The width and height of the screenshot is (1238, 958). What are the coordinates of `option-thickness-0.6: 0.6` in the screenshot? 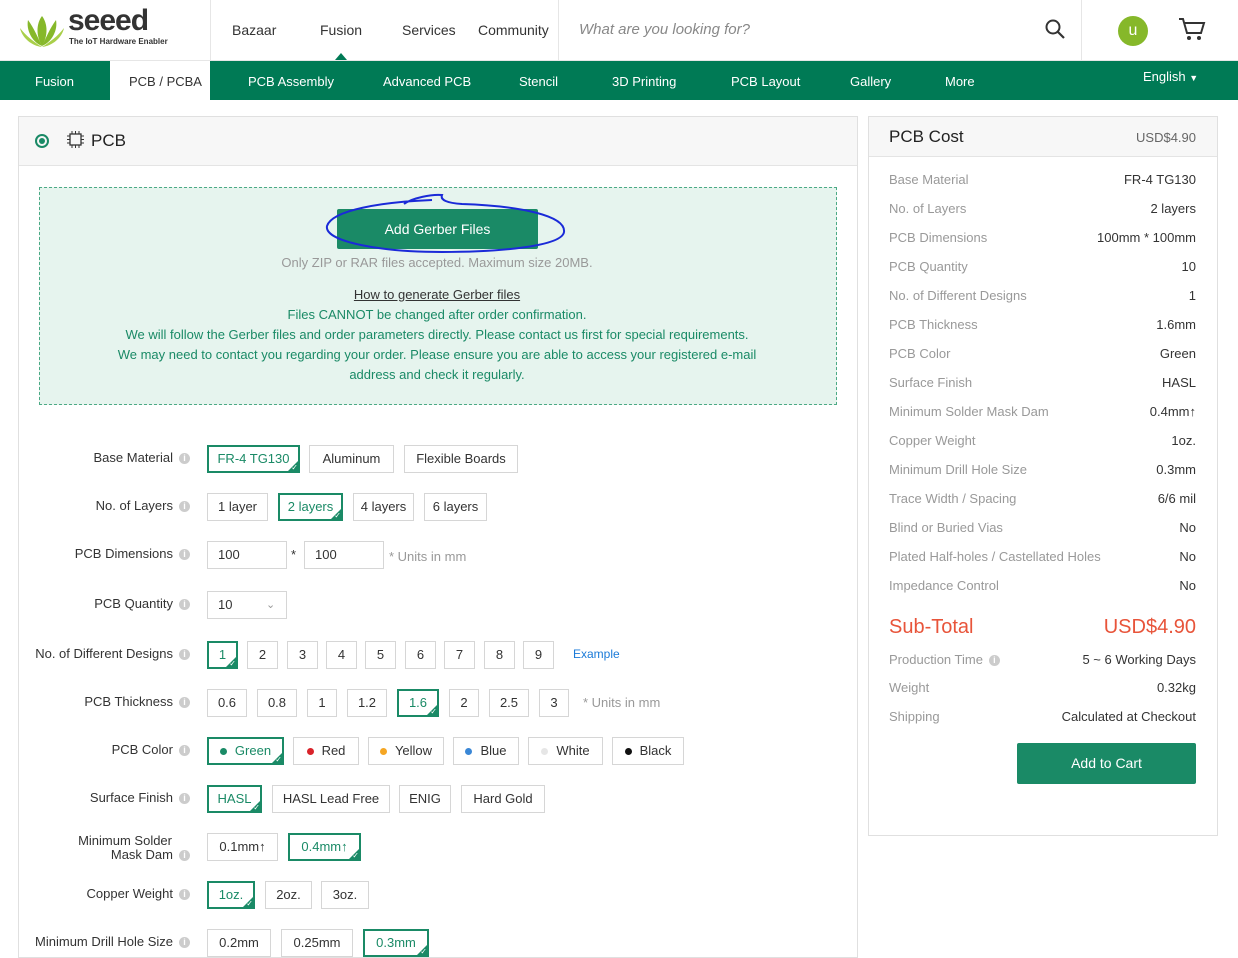 It's located at (227, 703).